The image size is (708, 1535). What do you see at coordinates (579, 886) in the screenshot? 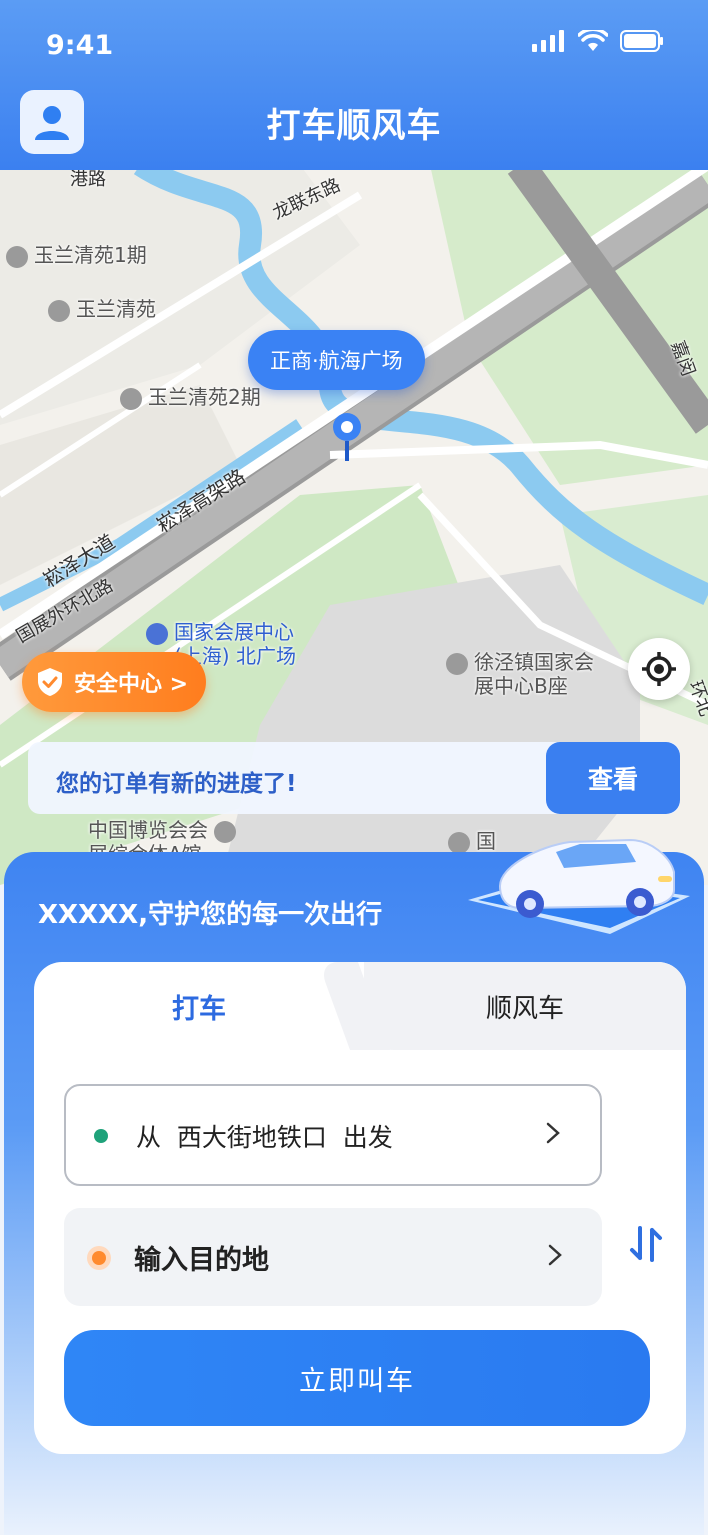
I see `car-illustration` at bounding box center [579, 886].